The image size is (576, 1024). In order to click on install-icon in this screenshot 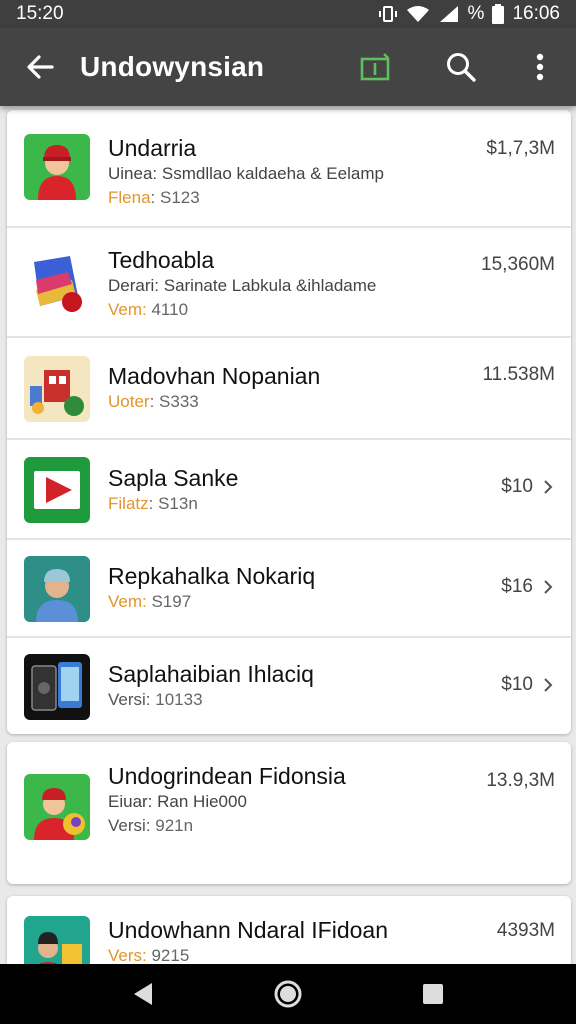, I will do `click(375, 67)`.